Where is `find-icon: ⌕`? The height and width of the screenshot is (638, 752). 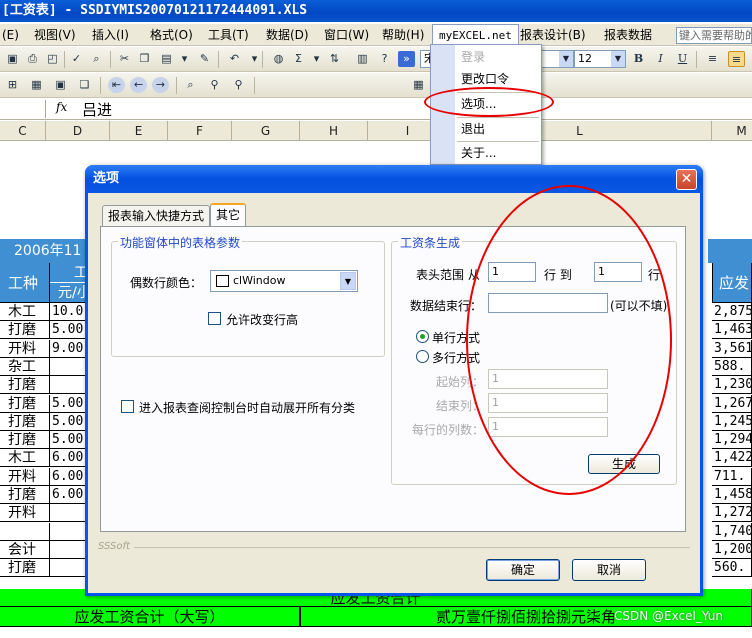
find-icon: ⌕ is located at coordinates (190, 85).